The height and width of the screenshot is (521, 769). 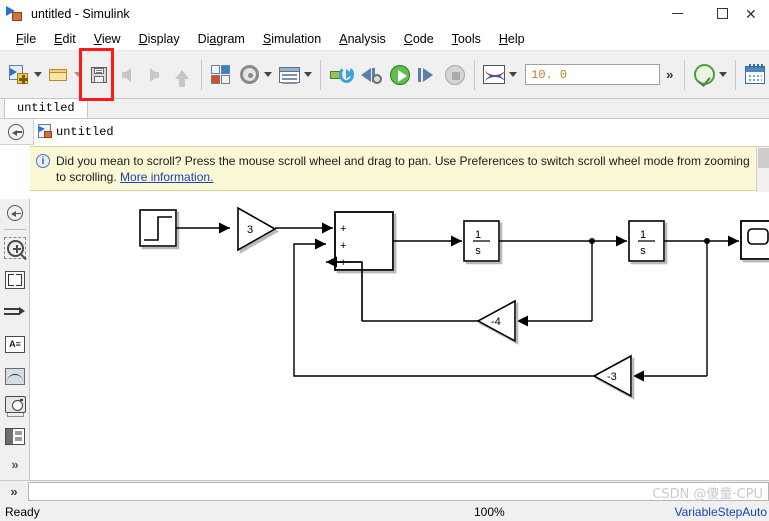 I want to click on watermark: CSDN @傻童·CPU, so click(x=707, y=494).